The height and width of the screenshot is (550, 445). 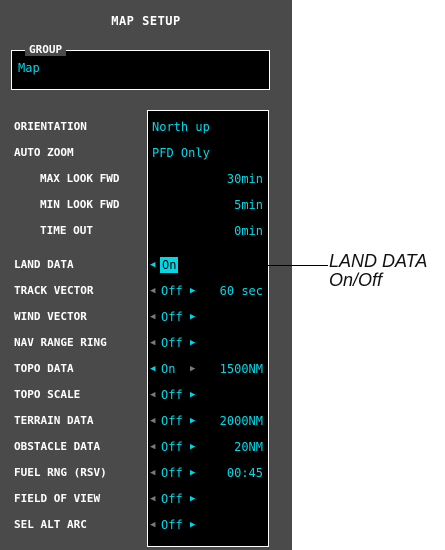 I want to click on setting-label: FIELD OF VIEW, so click(x=57, y=498).